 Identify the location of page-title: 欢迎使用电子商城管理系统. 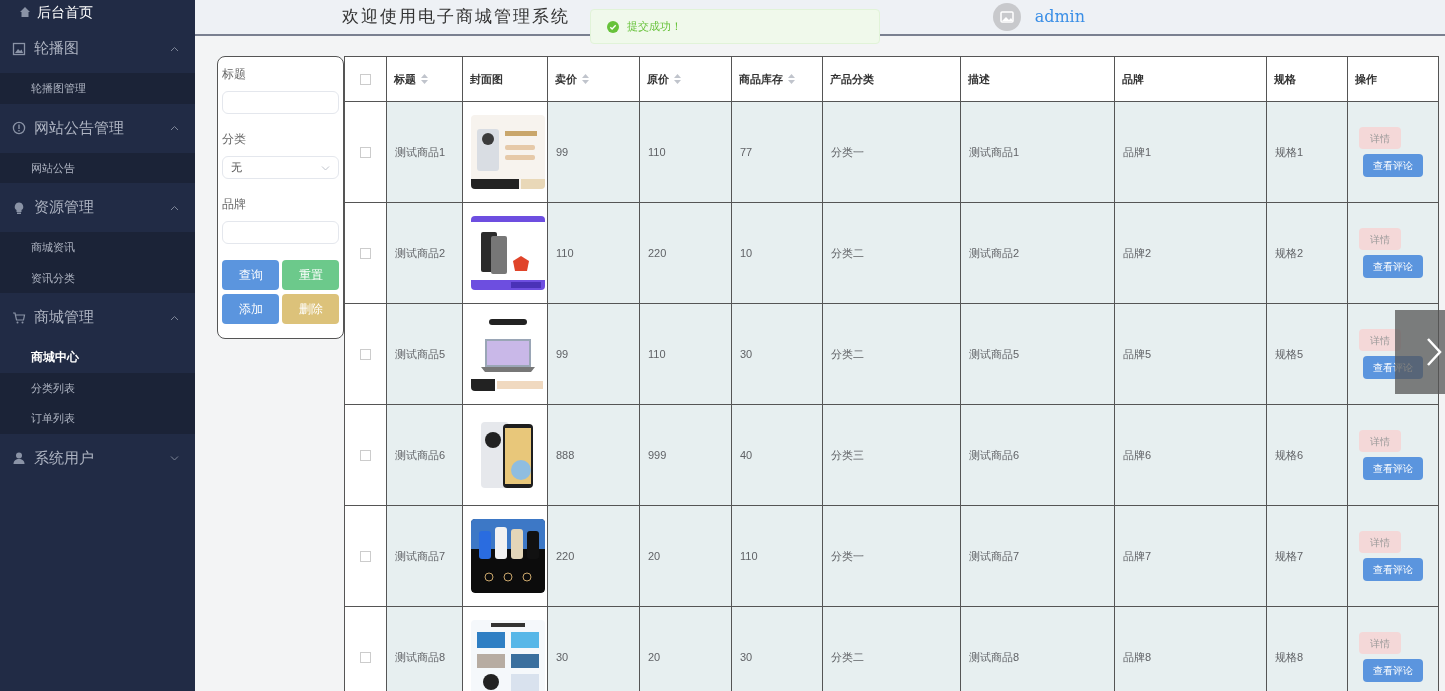
(456, 17).